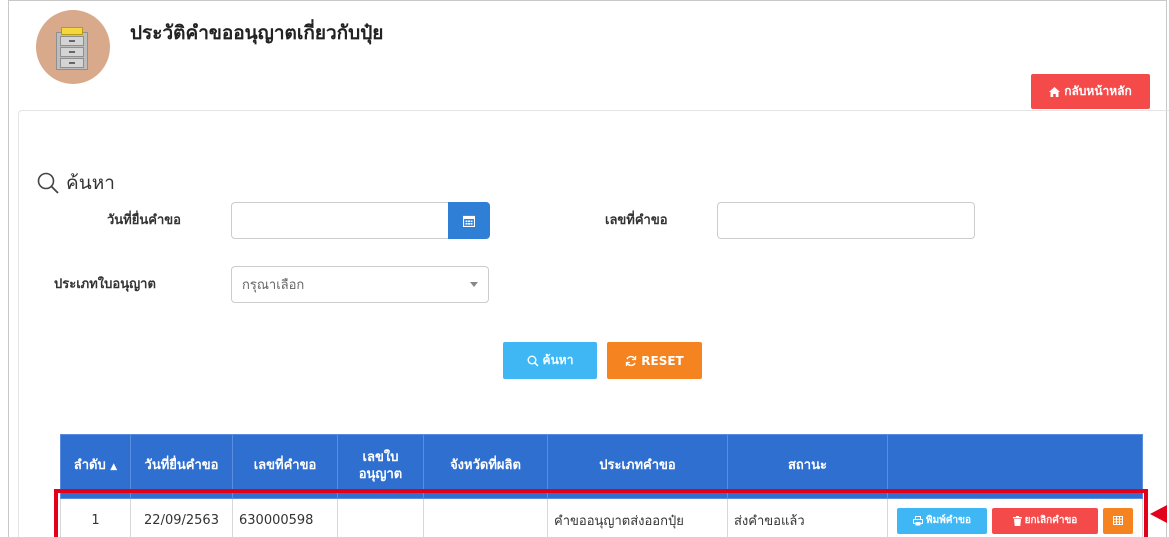 This screenshot has width=1169, height=537. I want to click on request-no-label: เลขที่คำขอ, so click(636, 220).